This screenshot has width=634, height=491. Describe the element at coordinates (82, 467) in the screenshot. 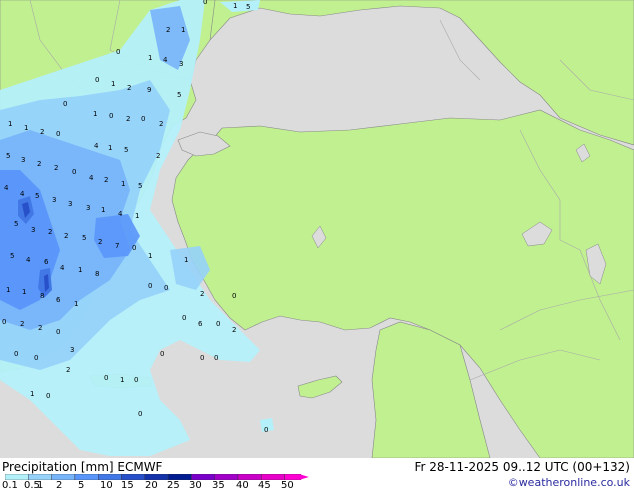

I see `map-title: Precipitation [mm] ECMWF` at that location.